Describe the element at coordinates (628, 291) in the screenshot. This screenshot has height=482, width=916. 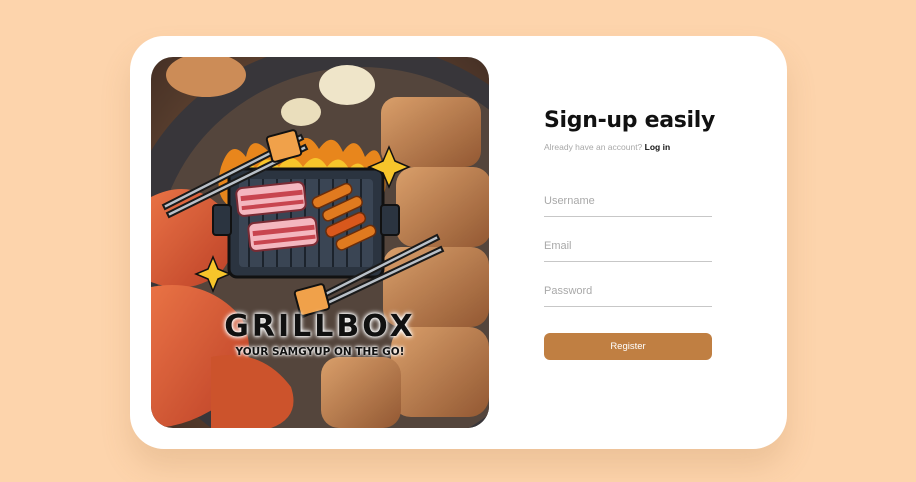
I see `password-field` at that location.